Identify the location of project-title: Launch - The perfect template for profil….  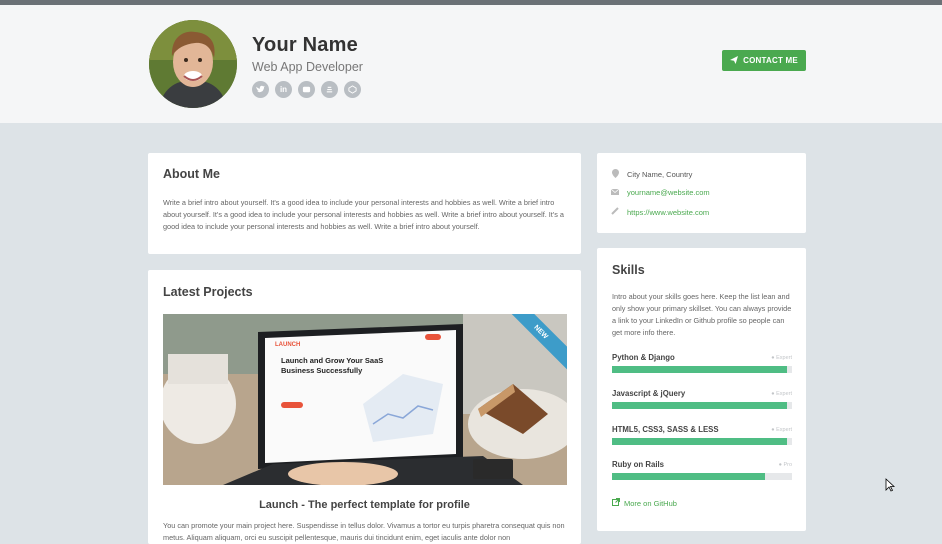
(364, 505).